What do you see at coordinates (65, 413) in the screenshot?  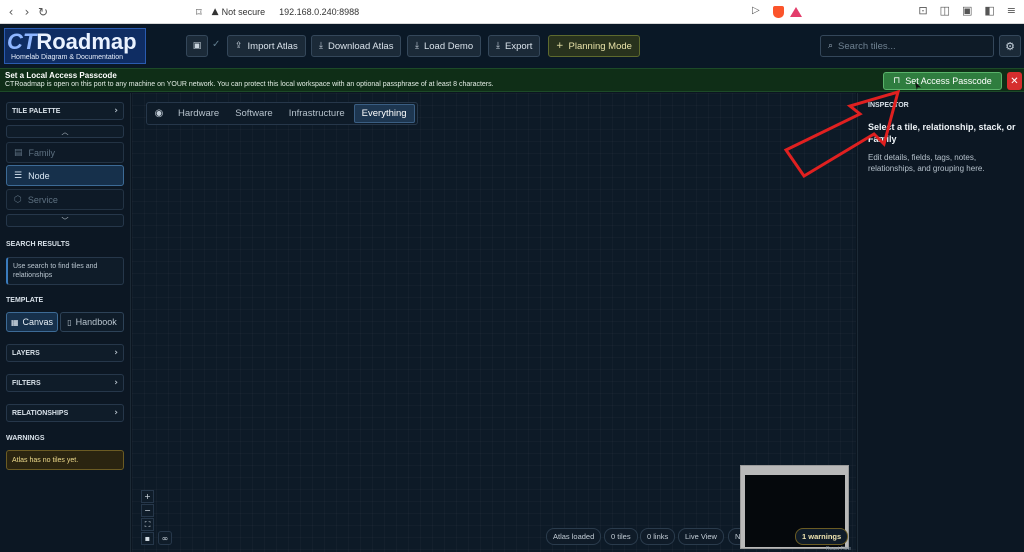 I see `relationships-header: RELATIONSHIPS ›` at bounding box center [65, 413].